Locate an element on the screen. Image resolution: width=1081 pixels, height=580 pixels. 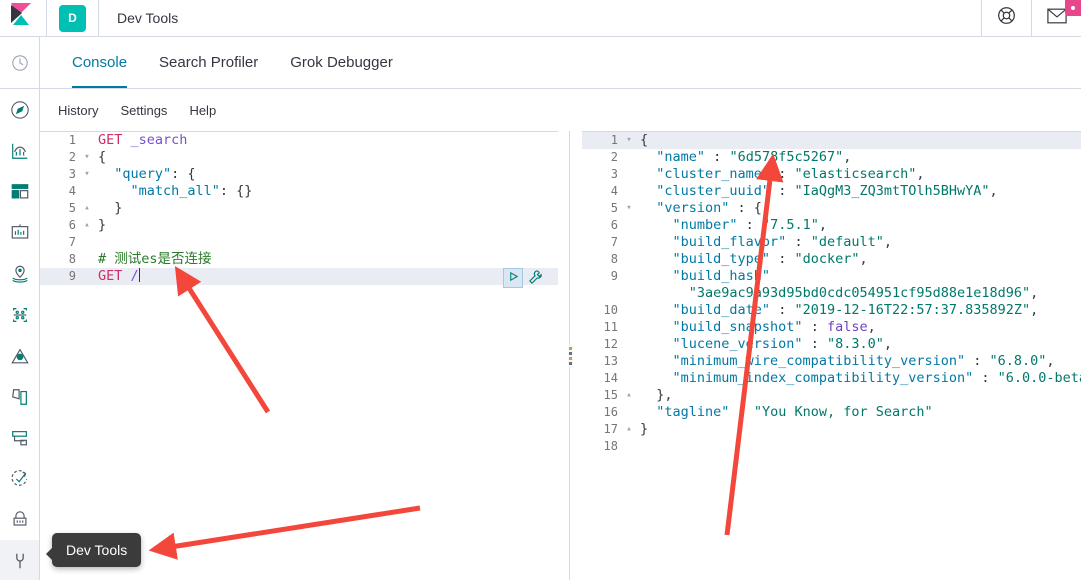
recently-viewed-clock-icon is located at coordinates (20, 63).